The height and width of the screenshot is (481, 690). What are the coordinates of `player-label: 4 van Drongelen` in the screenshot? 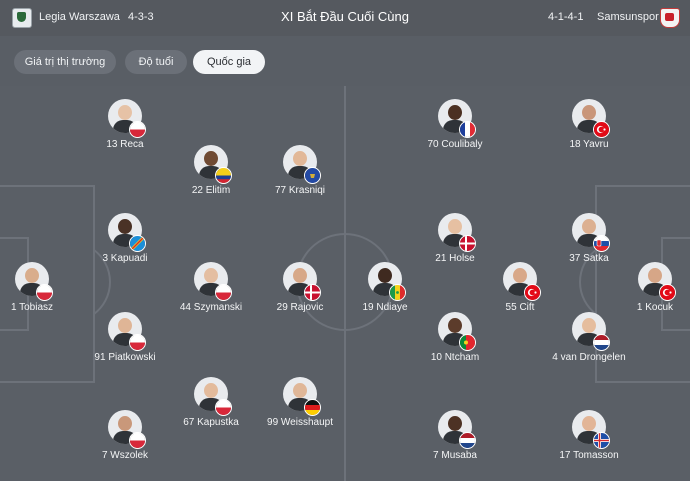 It's located at (589, 357).